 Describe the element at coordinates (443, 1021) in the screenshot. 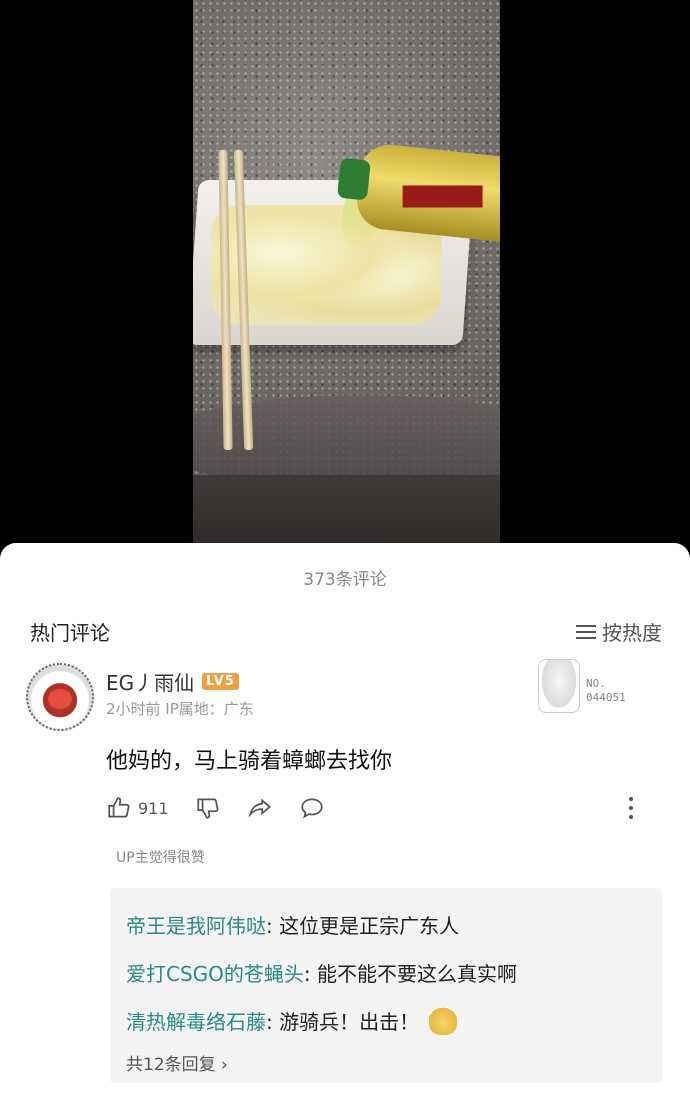

I see `dog-emoji-icon` at that location.